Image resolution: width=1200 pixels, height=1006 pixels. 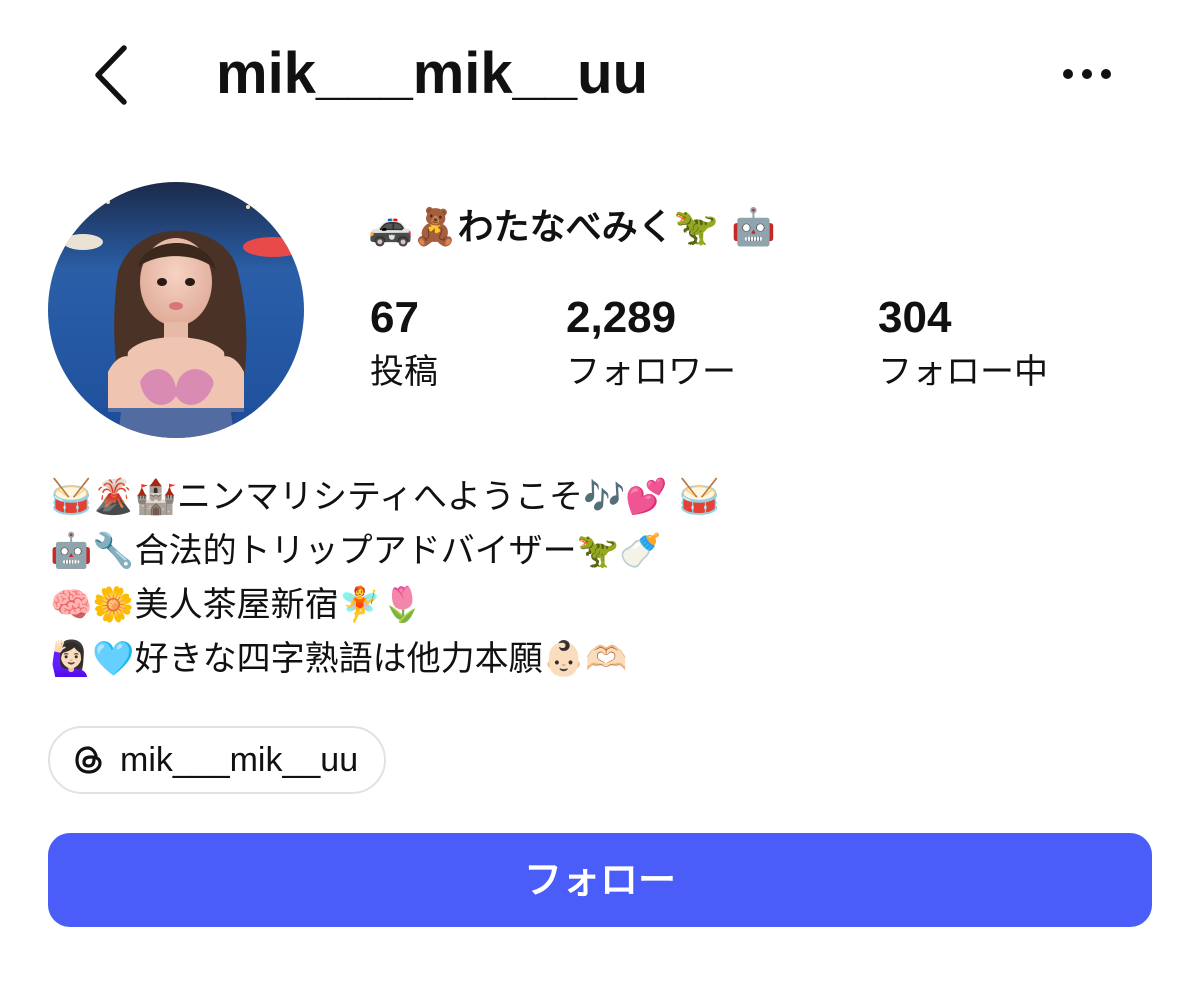 What do you see at coordinates (239, 760) in the screenshot?
I see `threads-link-label: mik___mik__uu` at bounding box center [239, 760].